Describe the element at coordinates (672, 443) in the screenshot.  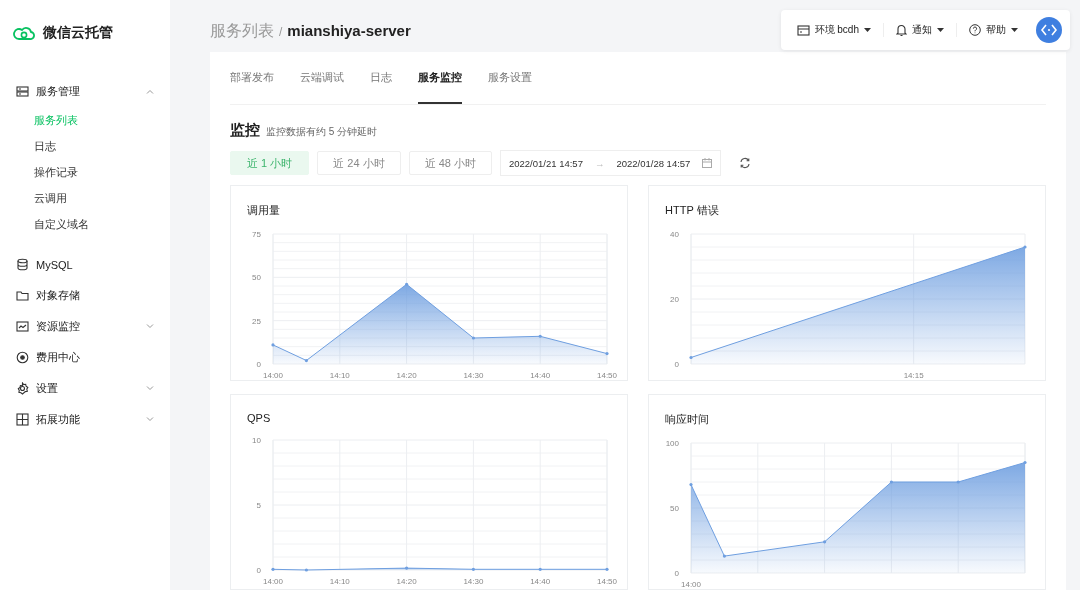
I see `y-axis-label: 100` at that location.